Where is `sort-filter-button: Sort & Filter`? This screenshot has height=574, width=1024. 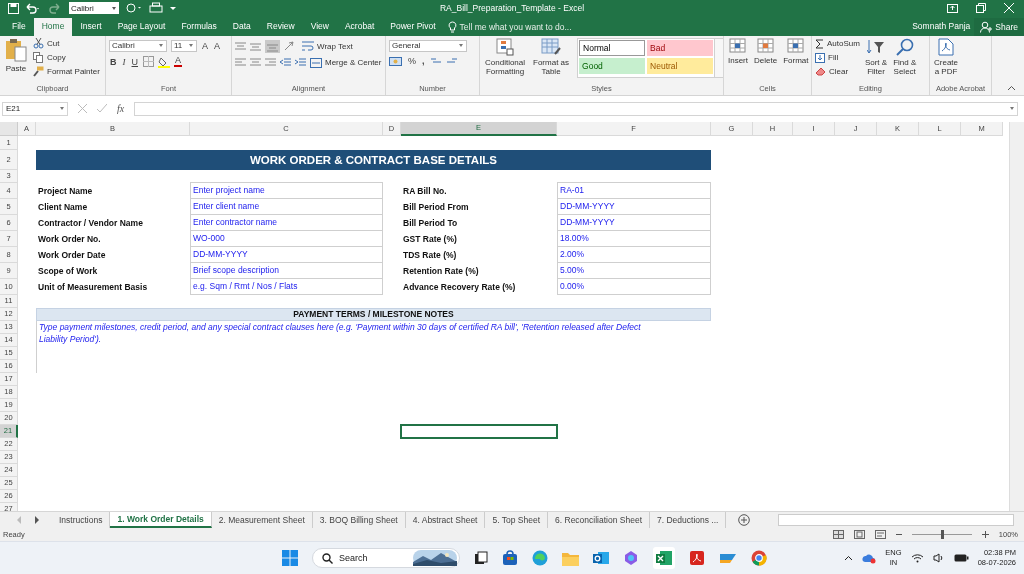
sort-filter-button: Sort & Filter is located at coordinates (876, 60).